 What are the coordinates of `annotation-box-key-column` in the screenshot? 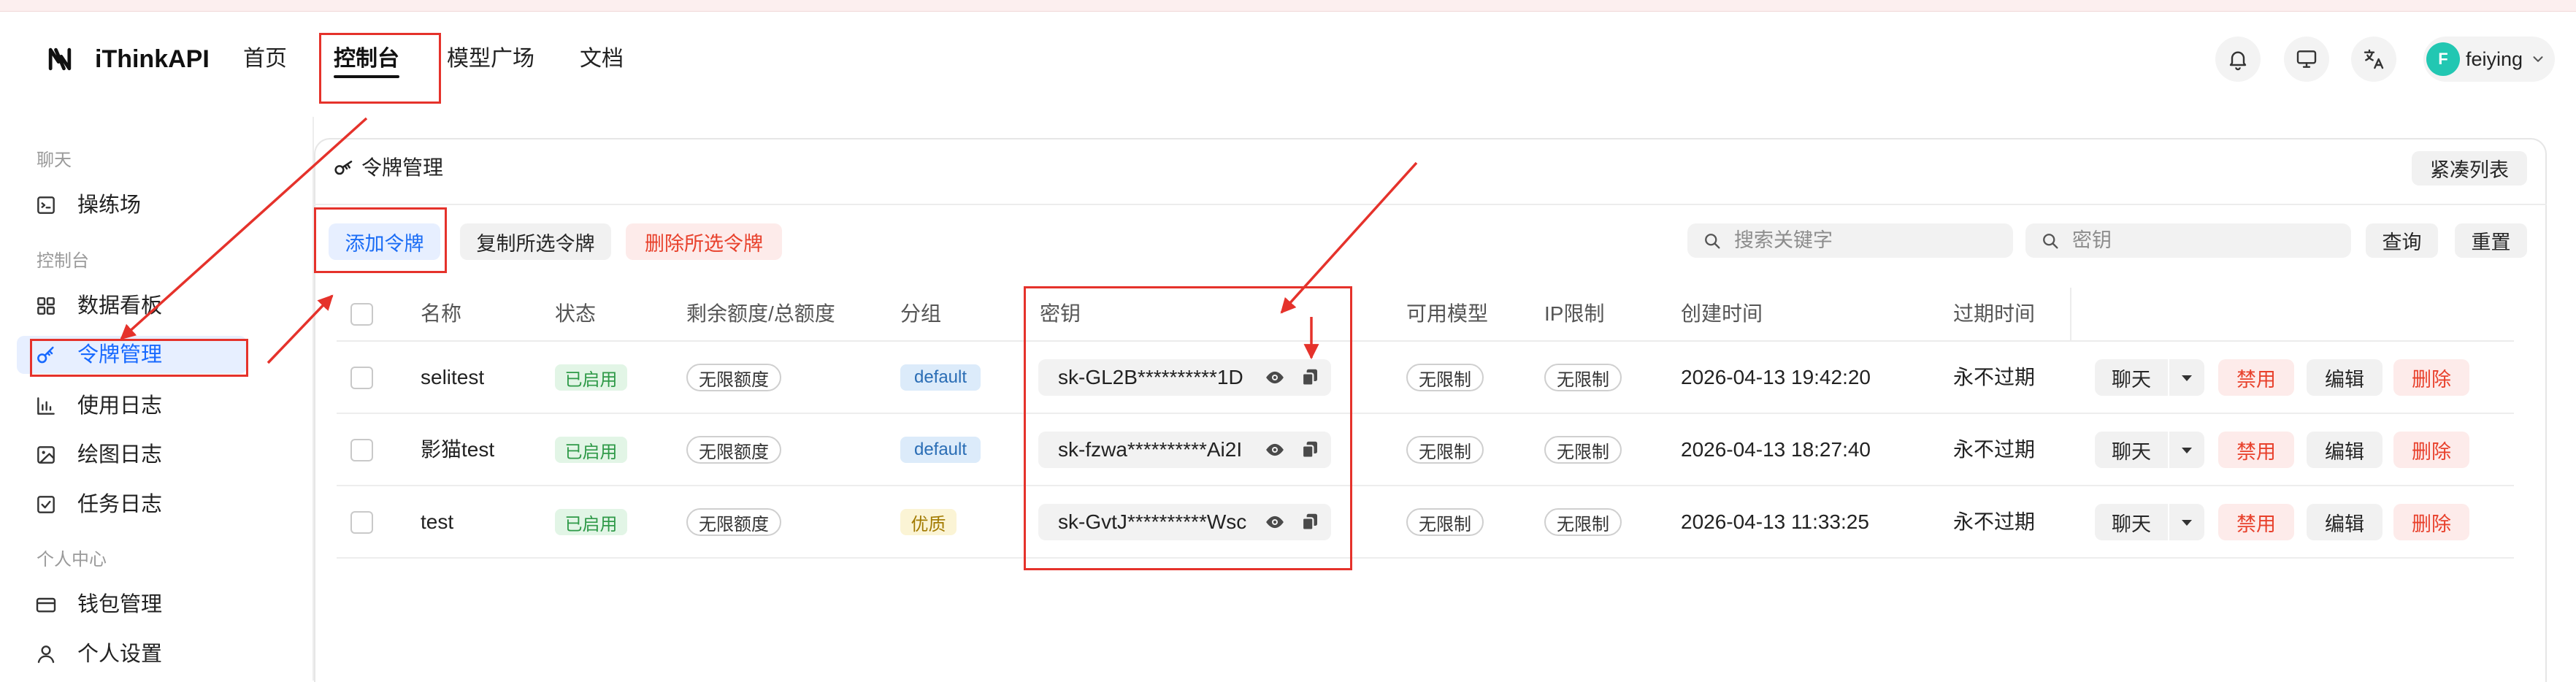 It's located at (1188, 428).